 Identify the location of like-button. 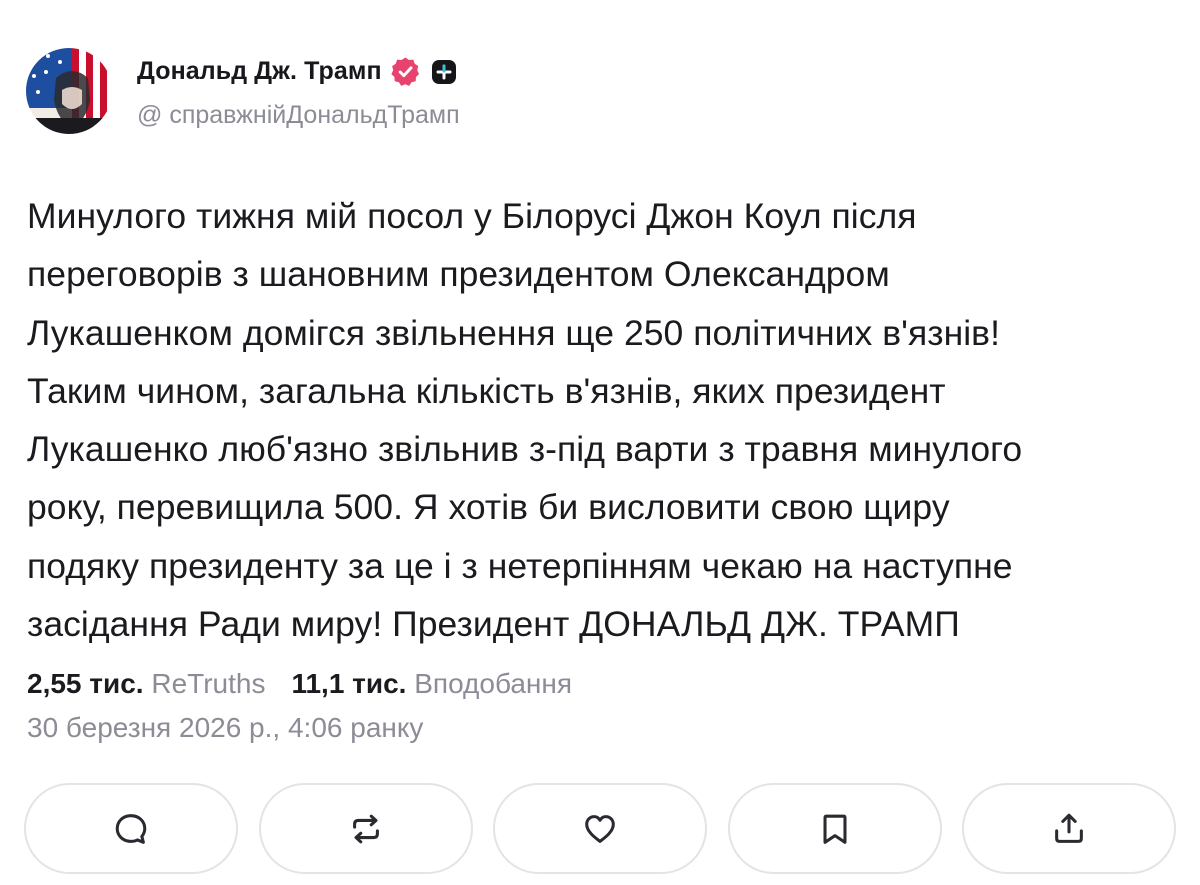
(600, 828).